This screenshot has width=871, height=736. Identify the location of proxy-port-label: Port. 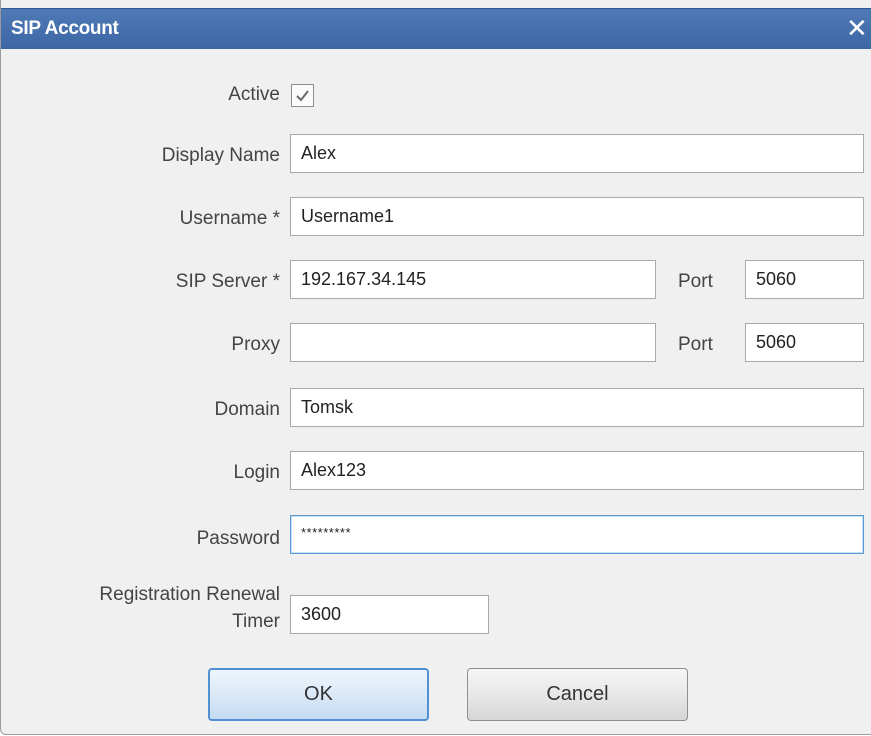
(695, 344).